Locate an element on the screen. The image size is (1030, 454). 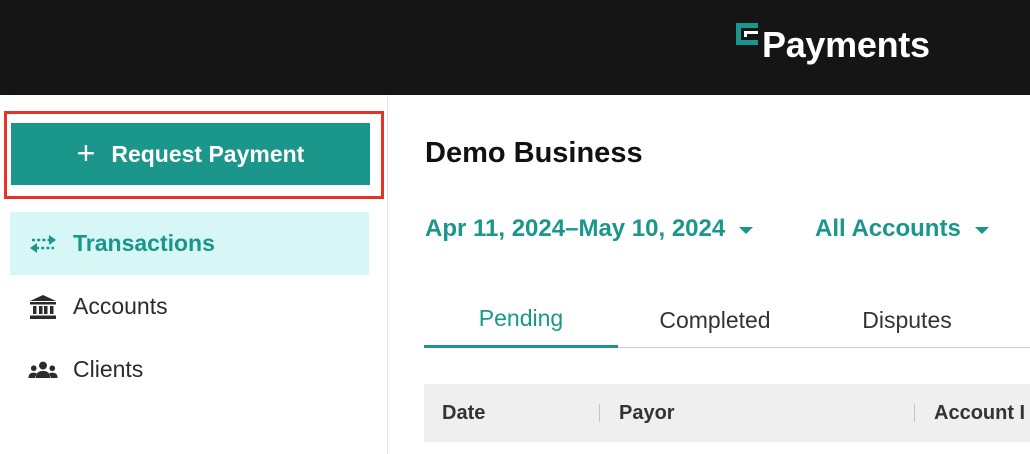
column-header-account: Account I is located at coordinates (979, 413).